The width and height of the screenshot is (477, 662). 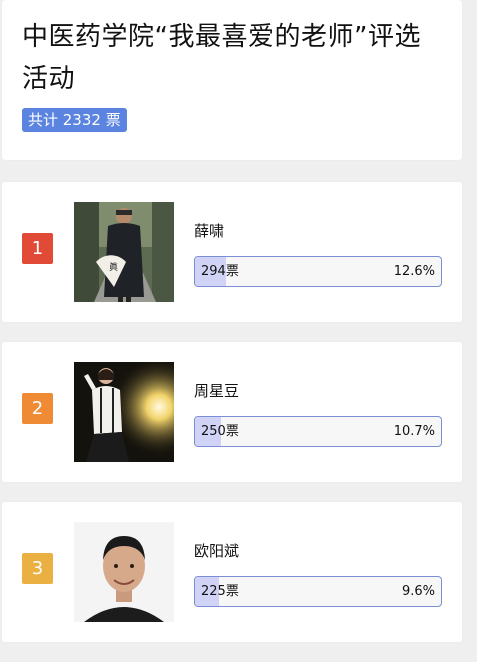 I want to click on vote-bar: 250票 10.7%, so click(x=318, y=431).